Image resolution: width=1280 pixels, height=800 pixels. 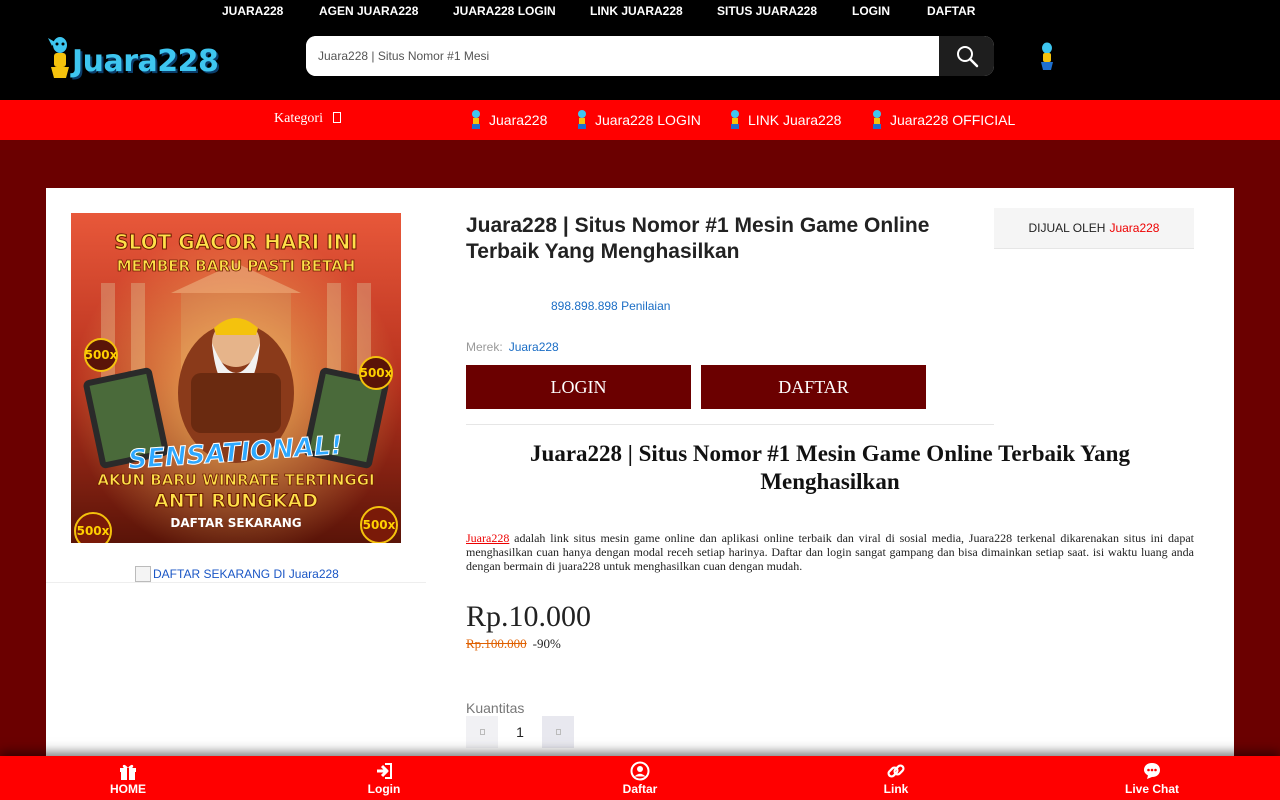 I want to click on bottomnav-label: Link, so click(x=896, y=789).